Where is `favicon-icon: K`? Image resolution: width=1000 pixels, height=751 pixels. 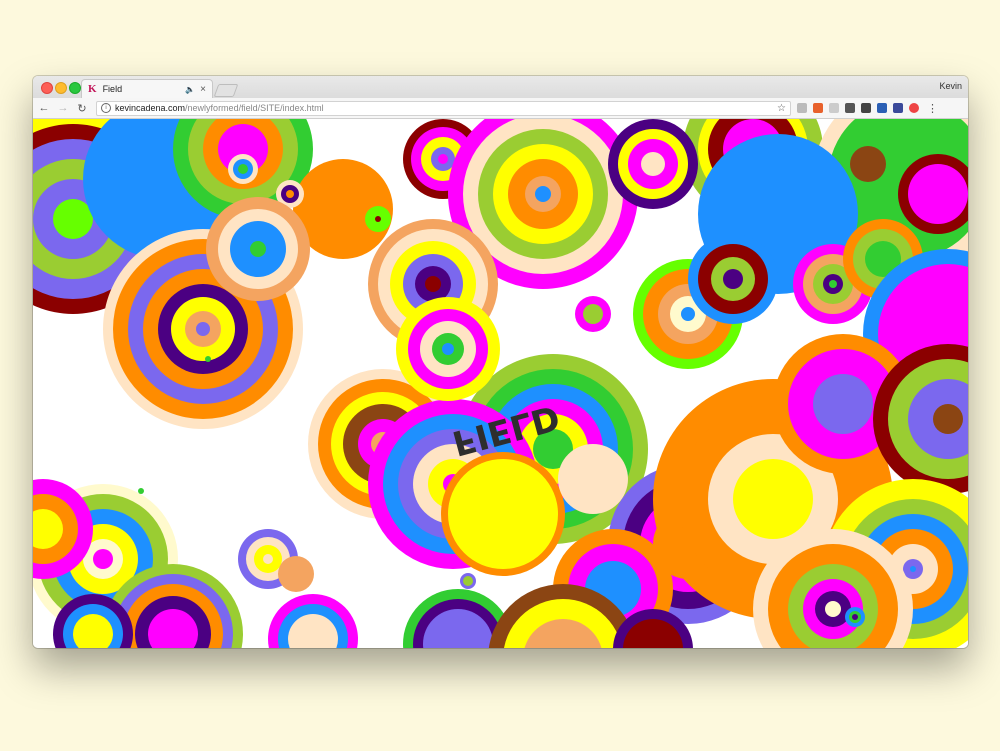
favicon-icon: K is located at coordinates (92, 89).